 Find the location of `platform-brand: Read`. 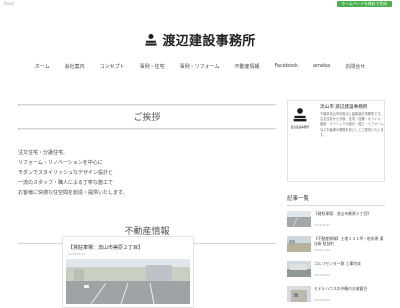

platform-brand: Read is located at coordinates (9, 3).